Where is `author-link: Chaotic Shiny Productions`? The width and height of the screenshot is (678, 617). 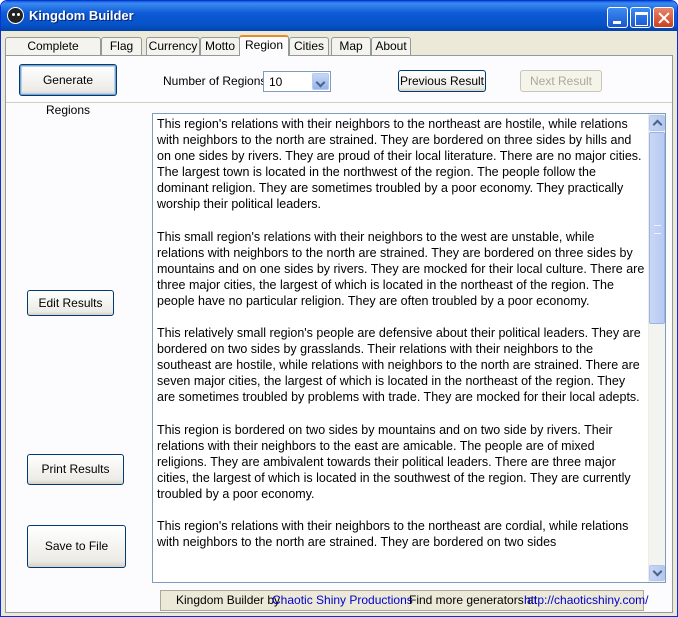
author-link: Chaotic Shiny Productions is located at coordinates (342, 600).